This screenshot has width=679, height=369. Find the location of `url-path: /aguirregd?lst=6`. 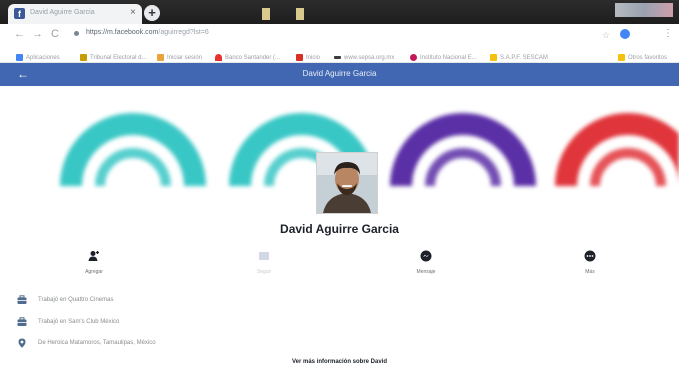

url-path: /aguirregd?lst=6 is located at coordinates (183, 32).